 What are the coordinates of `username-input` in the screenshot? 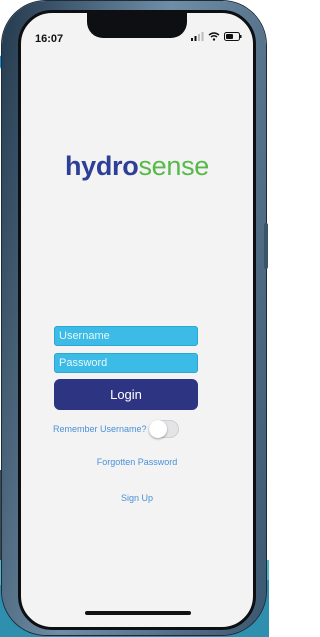 It's located at (126, 336).